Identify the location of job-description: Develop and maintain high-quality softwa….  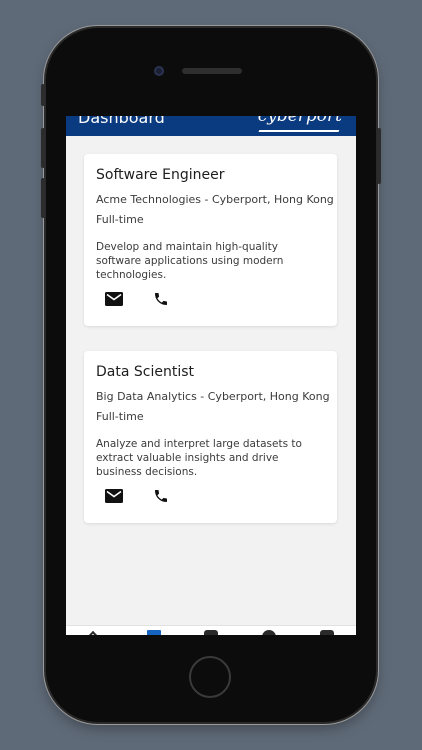
(190, 261).